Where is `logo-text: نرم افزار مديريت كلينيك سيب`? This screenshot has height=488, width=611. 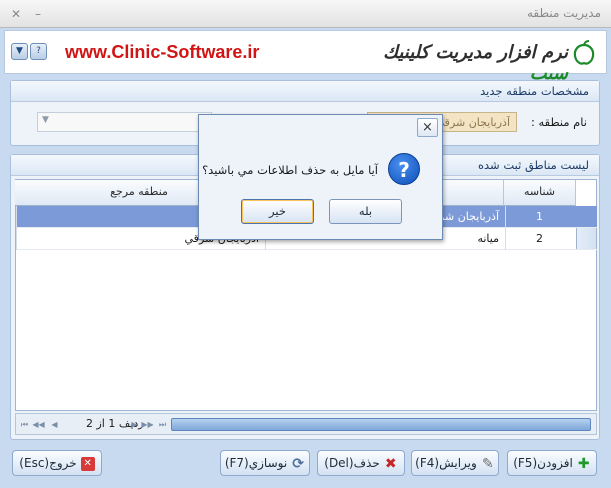 logo-text: نرم افزار مديريت كلينيك سيب is located at coordinates (459, 63).